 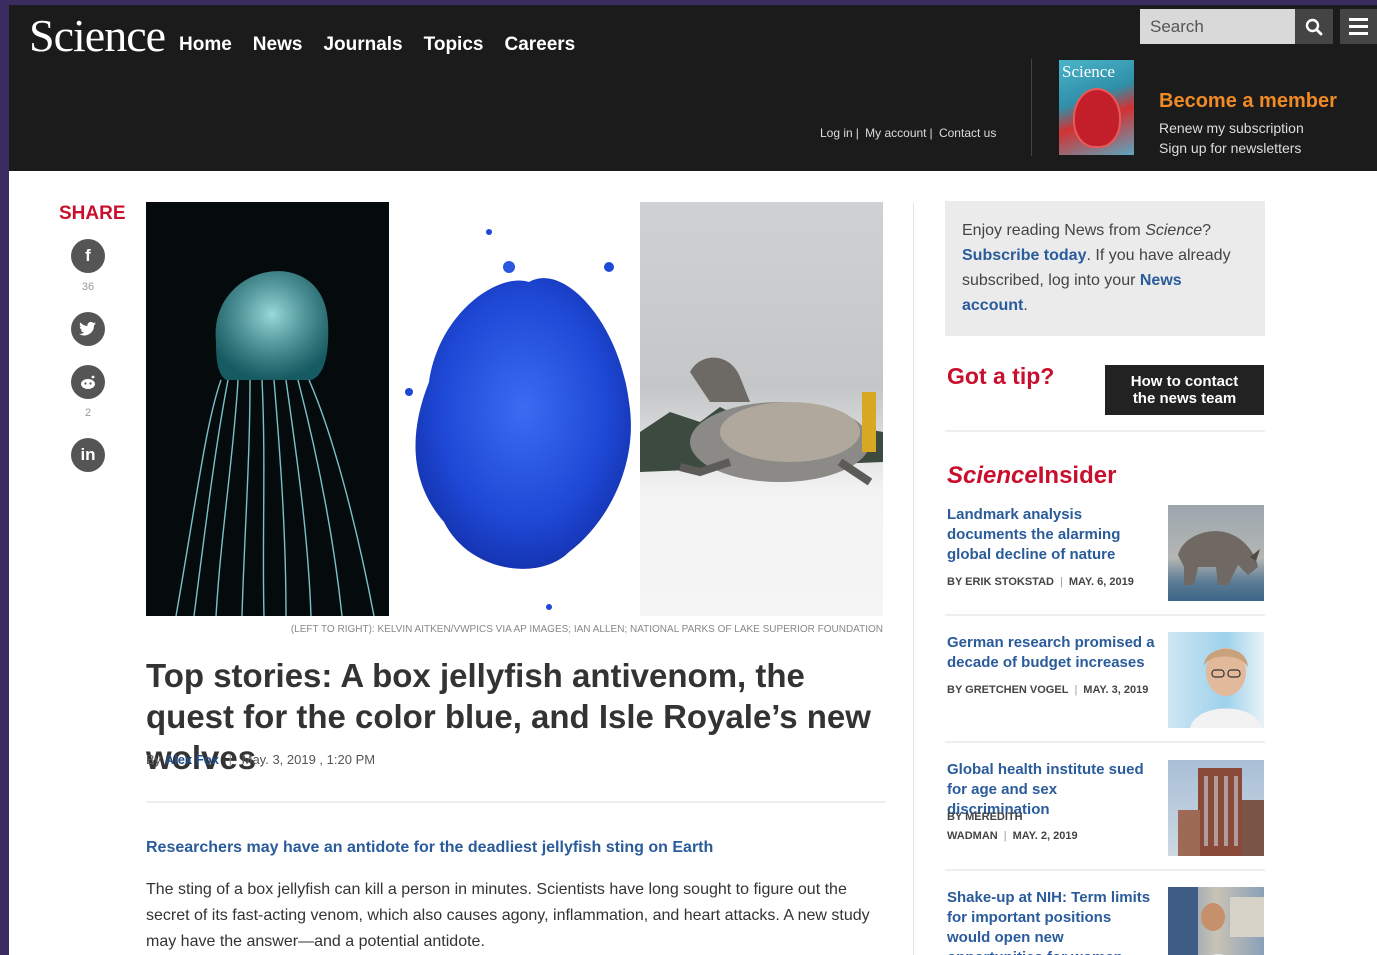 I want to click on search-icon, so click(x=1314, y=26).